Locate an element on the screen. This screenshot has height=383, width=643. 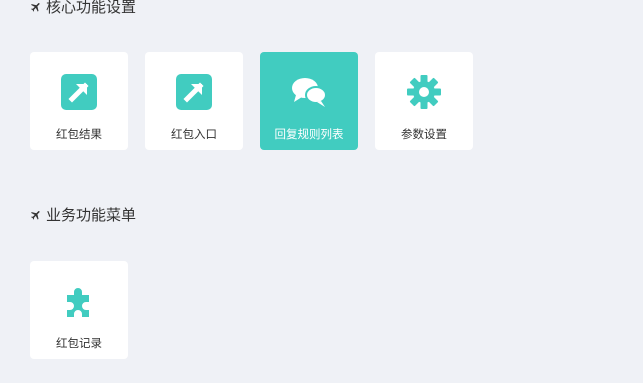
business-menu-tiles: 红包记录 is located at coordinates (87, 310).